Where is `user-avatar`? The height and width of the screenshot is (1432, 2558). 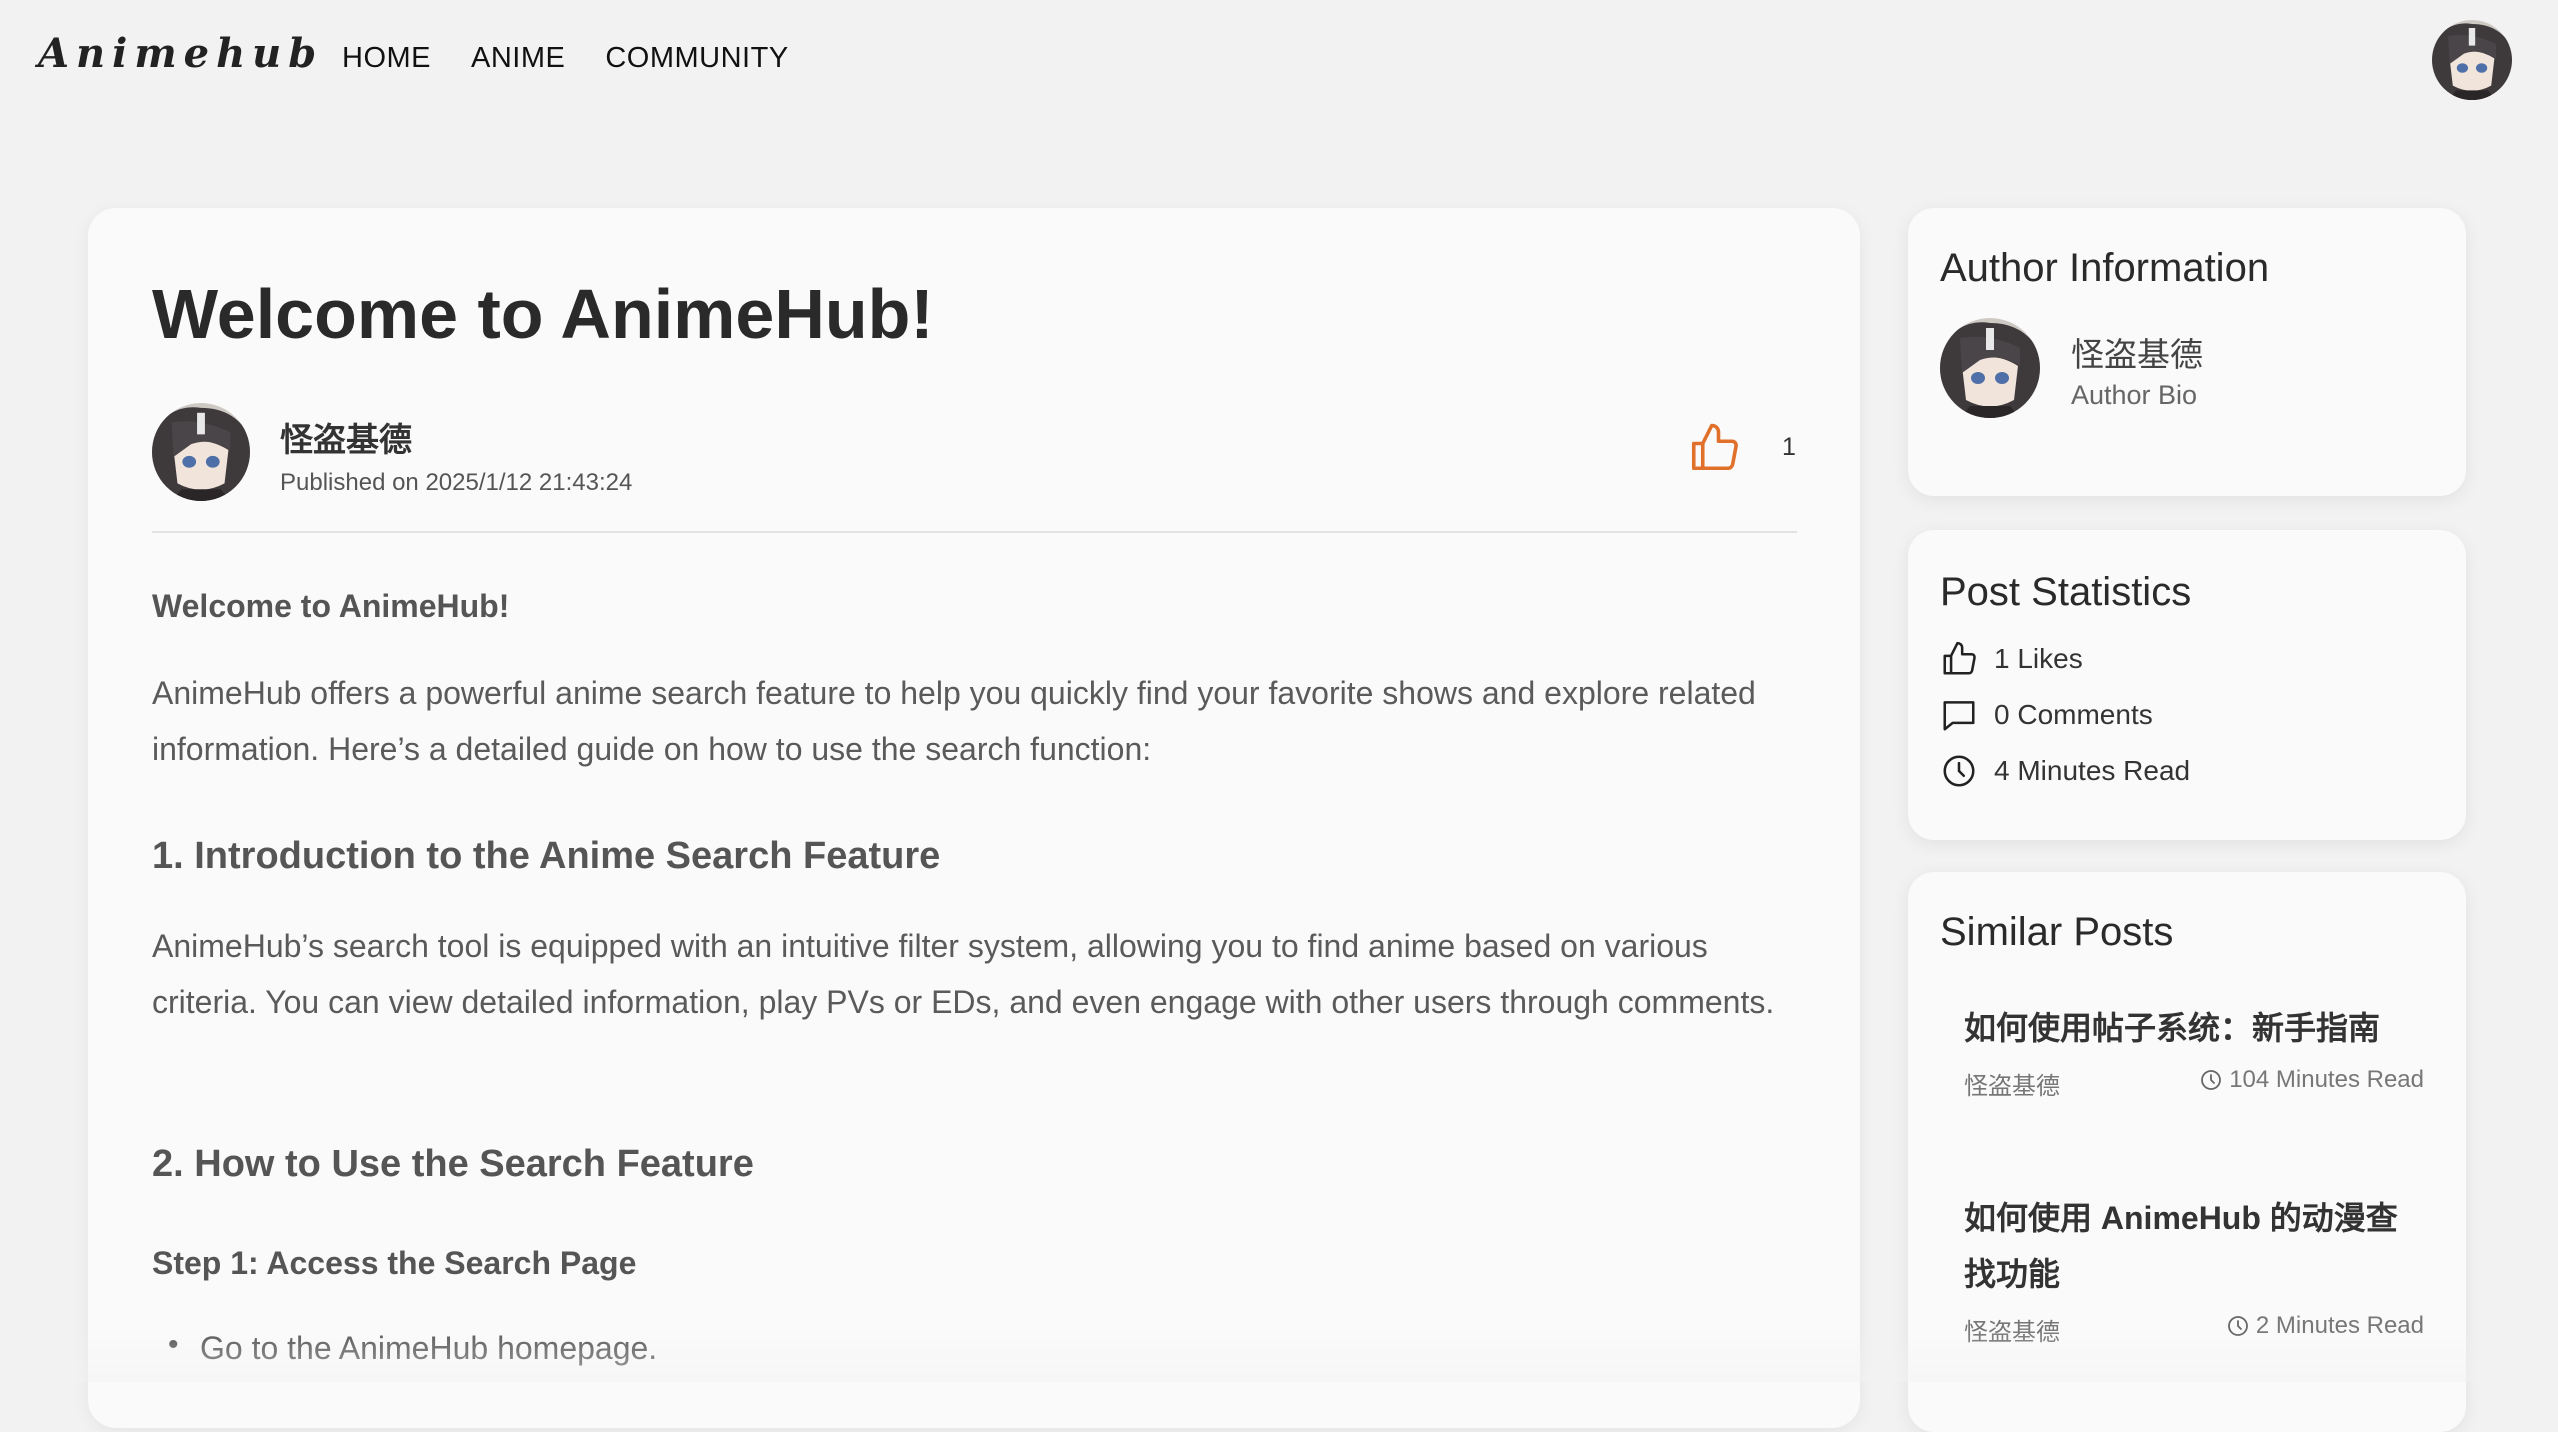 user-avatar is located at coordinates (2472, 60).